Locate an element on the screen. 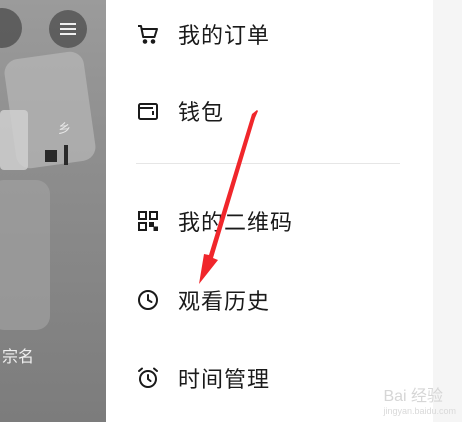 Image resolution: width=462 pixels, height=422 pixels. menu-divider is located at coordinates (268, 163).